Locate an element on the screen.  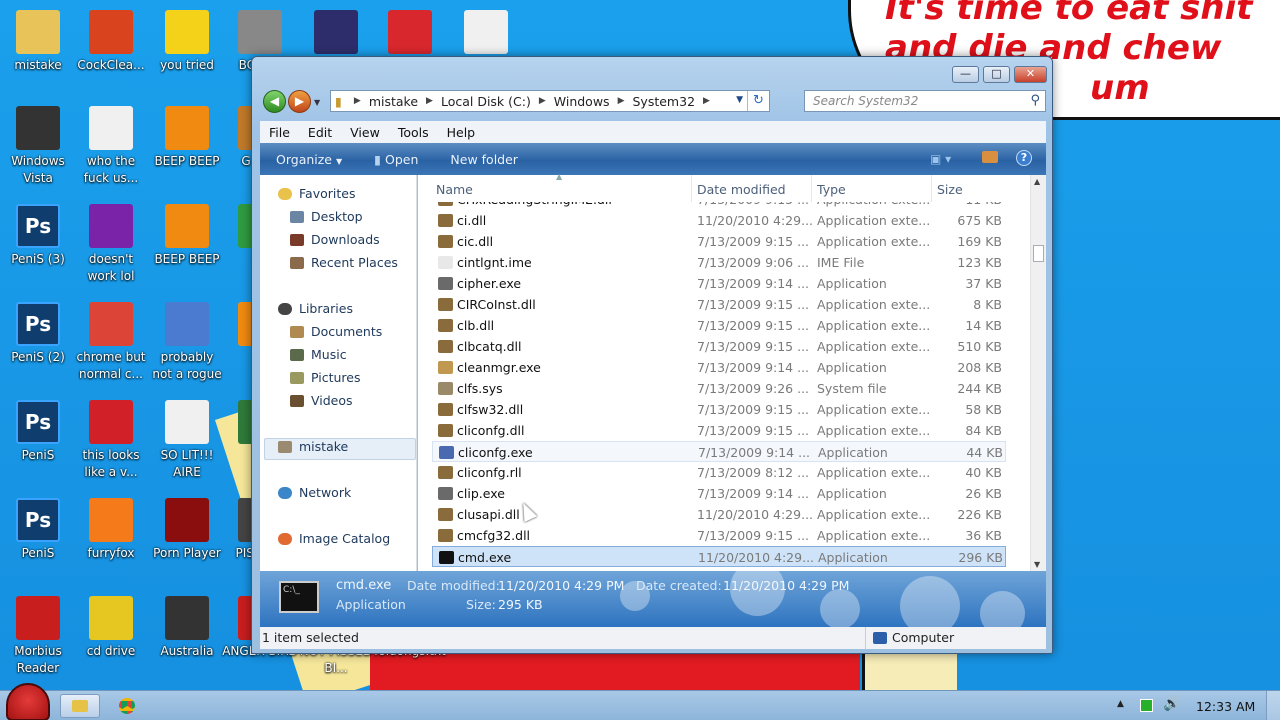
volume-icon: 🔊 is located at coordinates (1171, 704).